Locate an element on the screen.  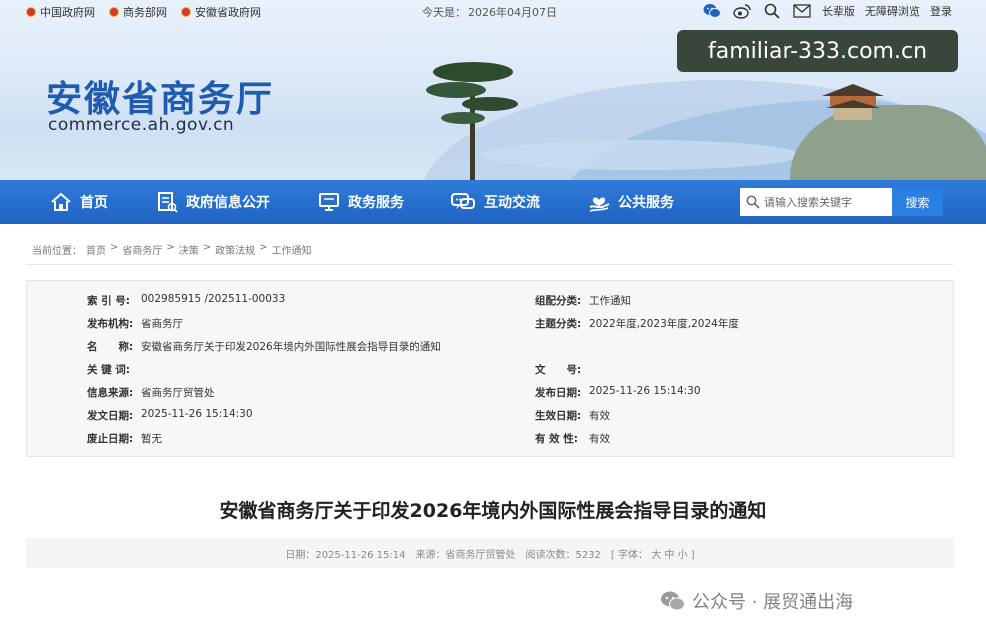
search-icon is located at coordinates (772, 11).